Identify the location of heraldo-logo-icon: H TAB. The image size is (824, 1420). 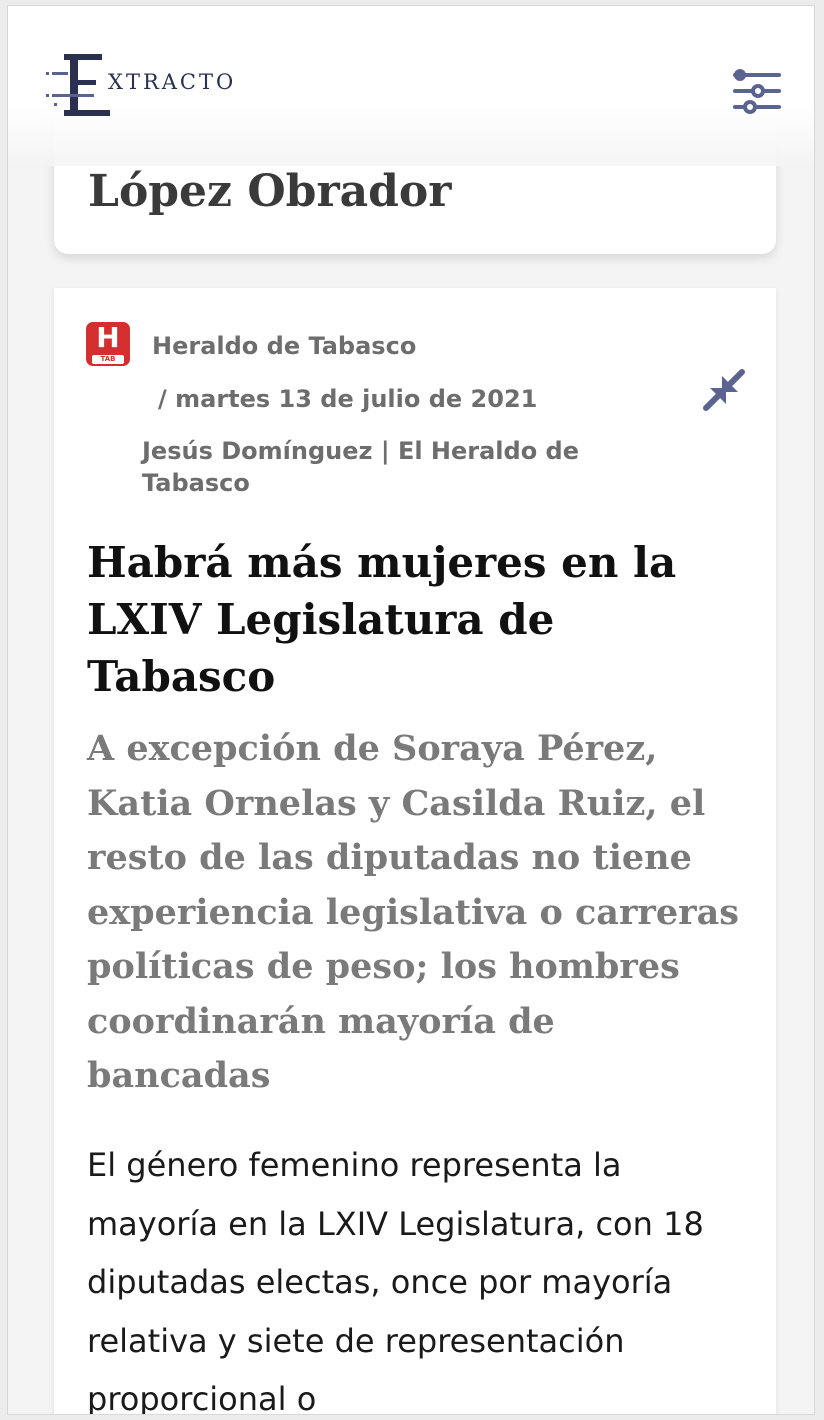
(108, 344).